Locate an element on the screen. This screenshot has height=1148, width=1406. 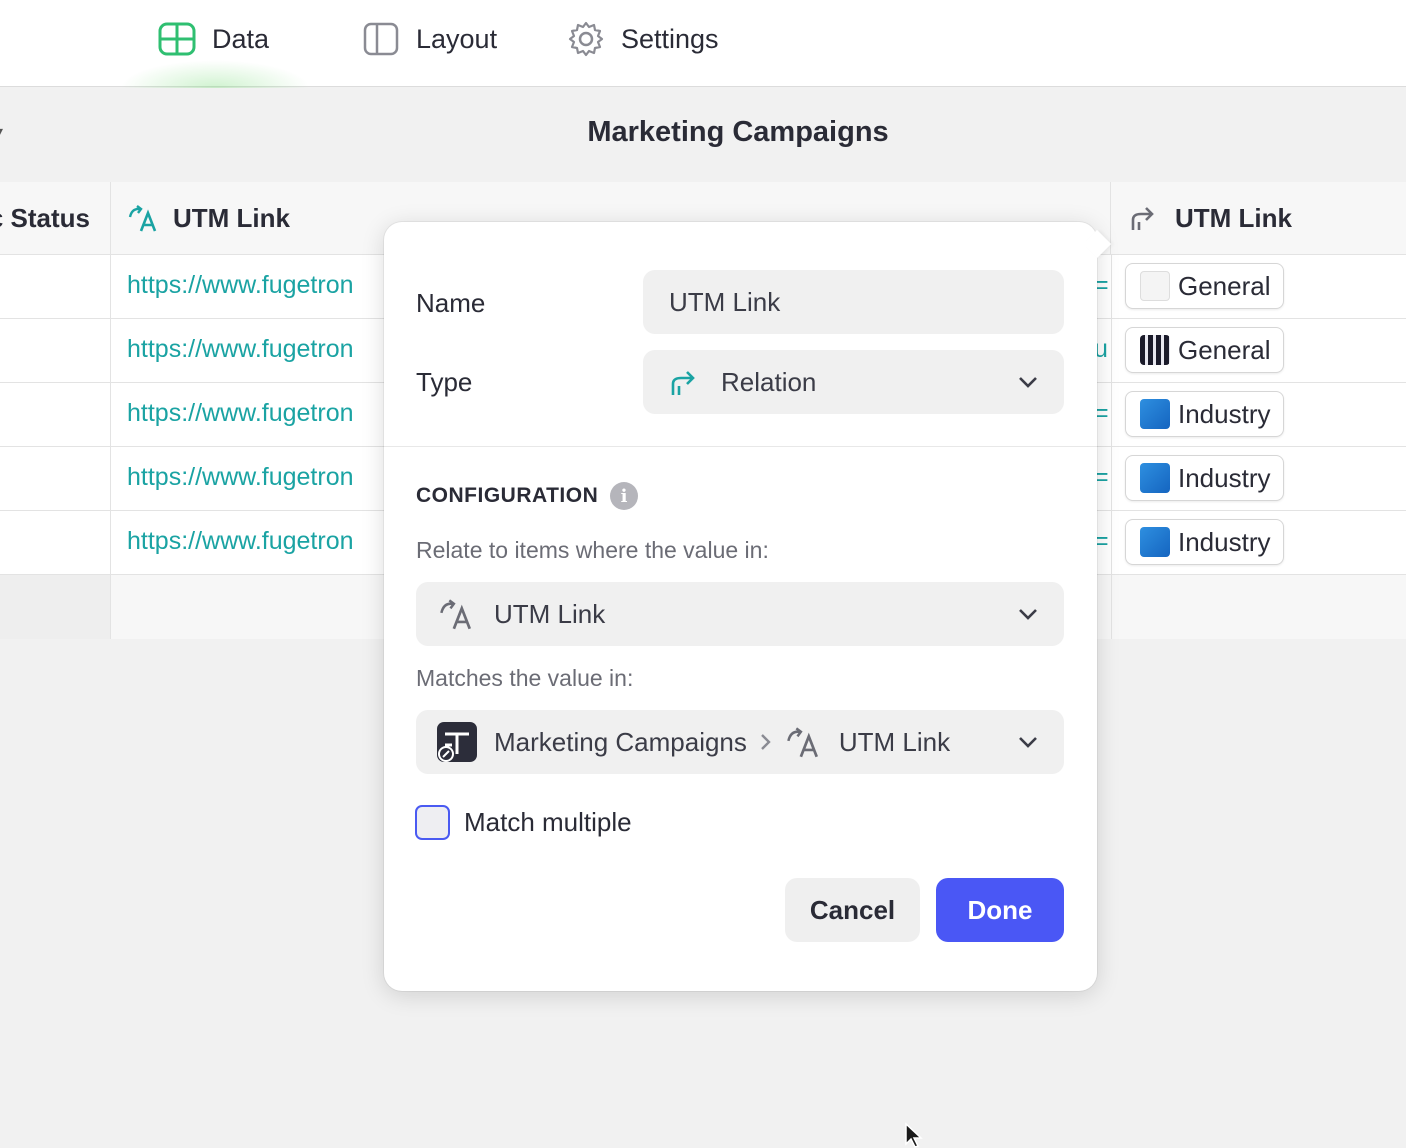
type-select: Relation is located at coordinates (853, 382).